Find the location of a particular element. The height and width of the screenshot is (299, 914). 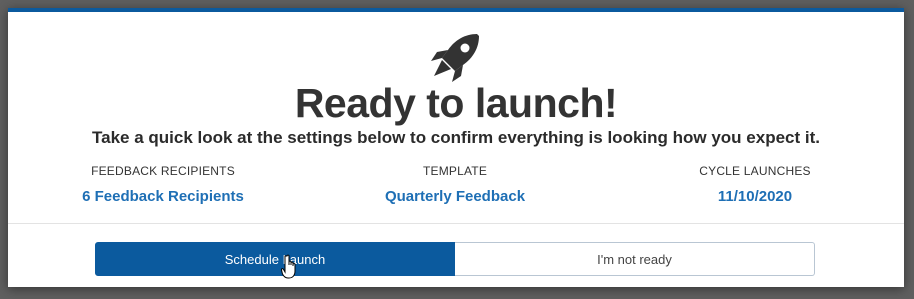

rocket-icon is located at coordinates (455, 58).